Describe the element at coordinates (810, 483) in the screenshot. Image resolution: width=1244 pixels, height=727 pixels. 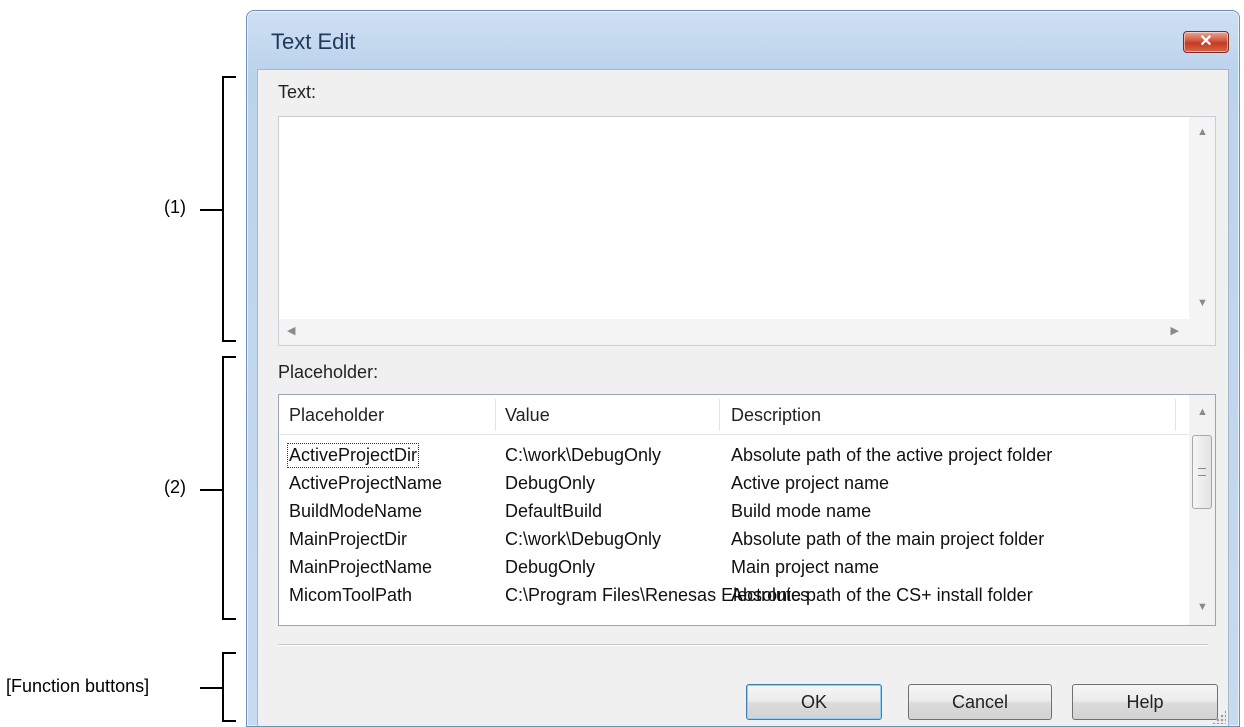
I see `cell-description: Active project name` at that location.